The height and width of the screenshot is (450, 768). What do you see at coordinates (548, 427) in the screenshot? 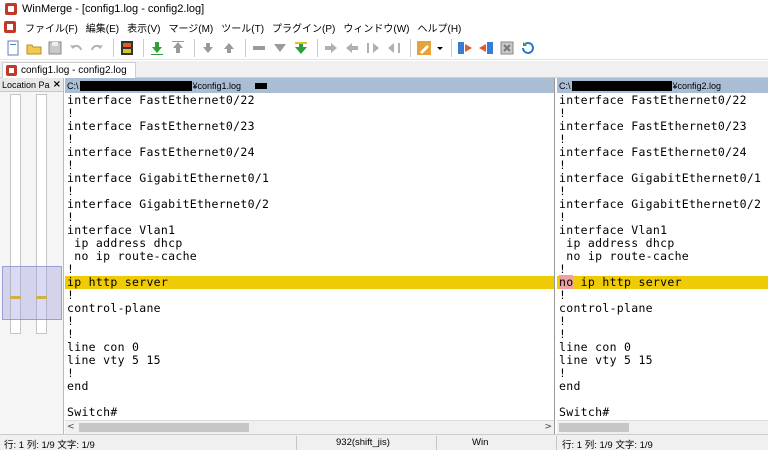
I see `scroll-right-icon: >` at bounding box center [548, 427].